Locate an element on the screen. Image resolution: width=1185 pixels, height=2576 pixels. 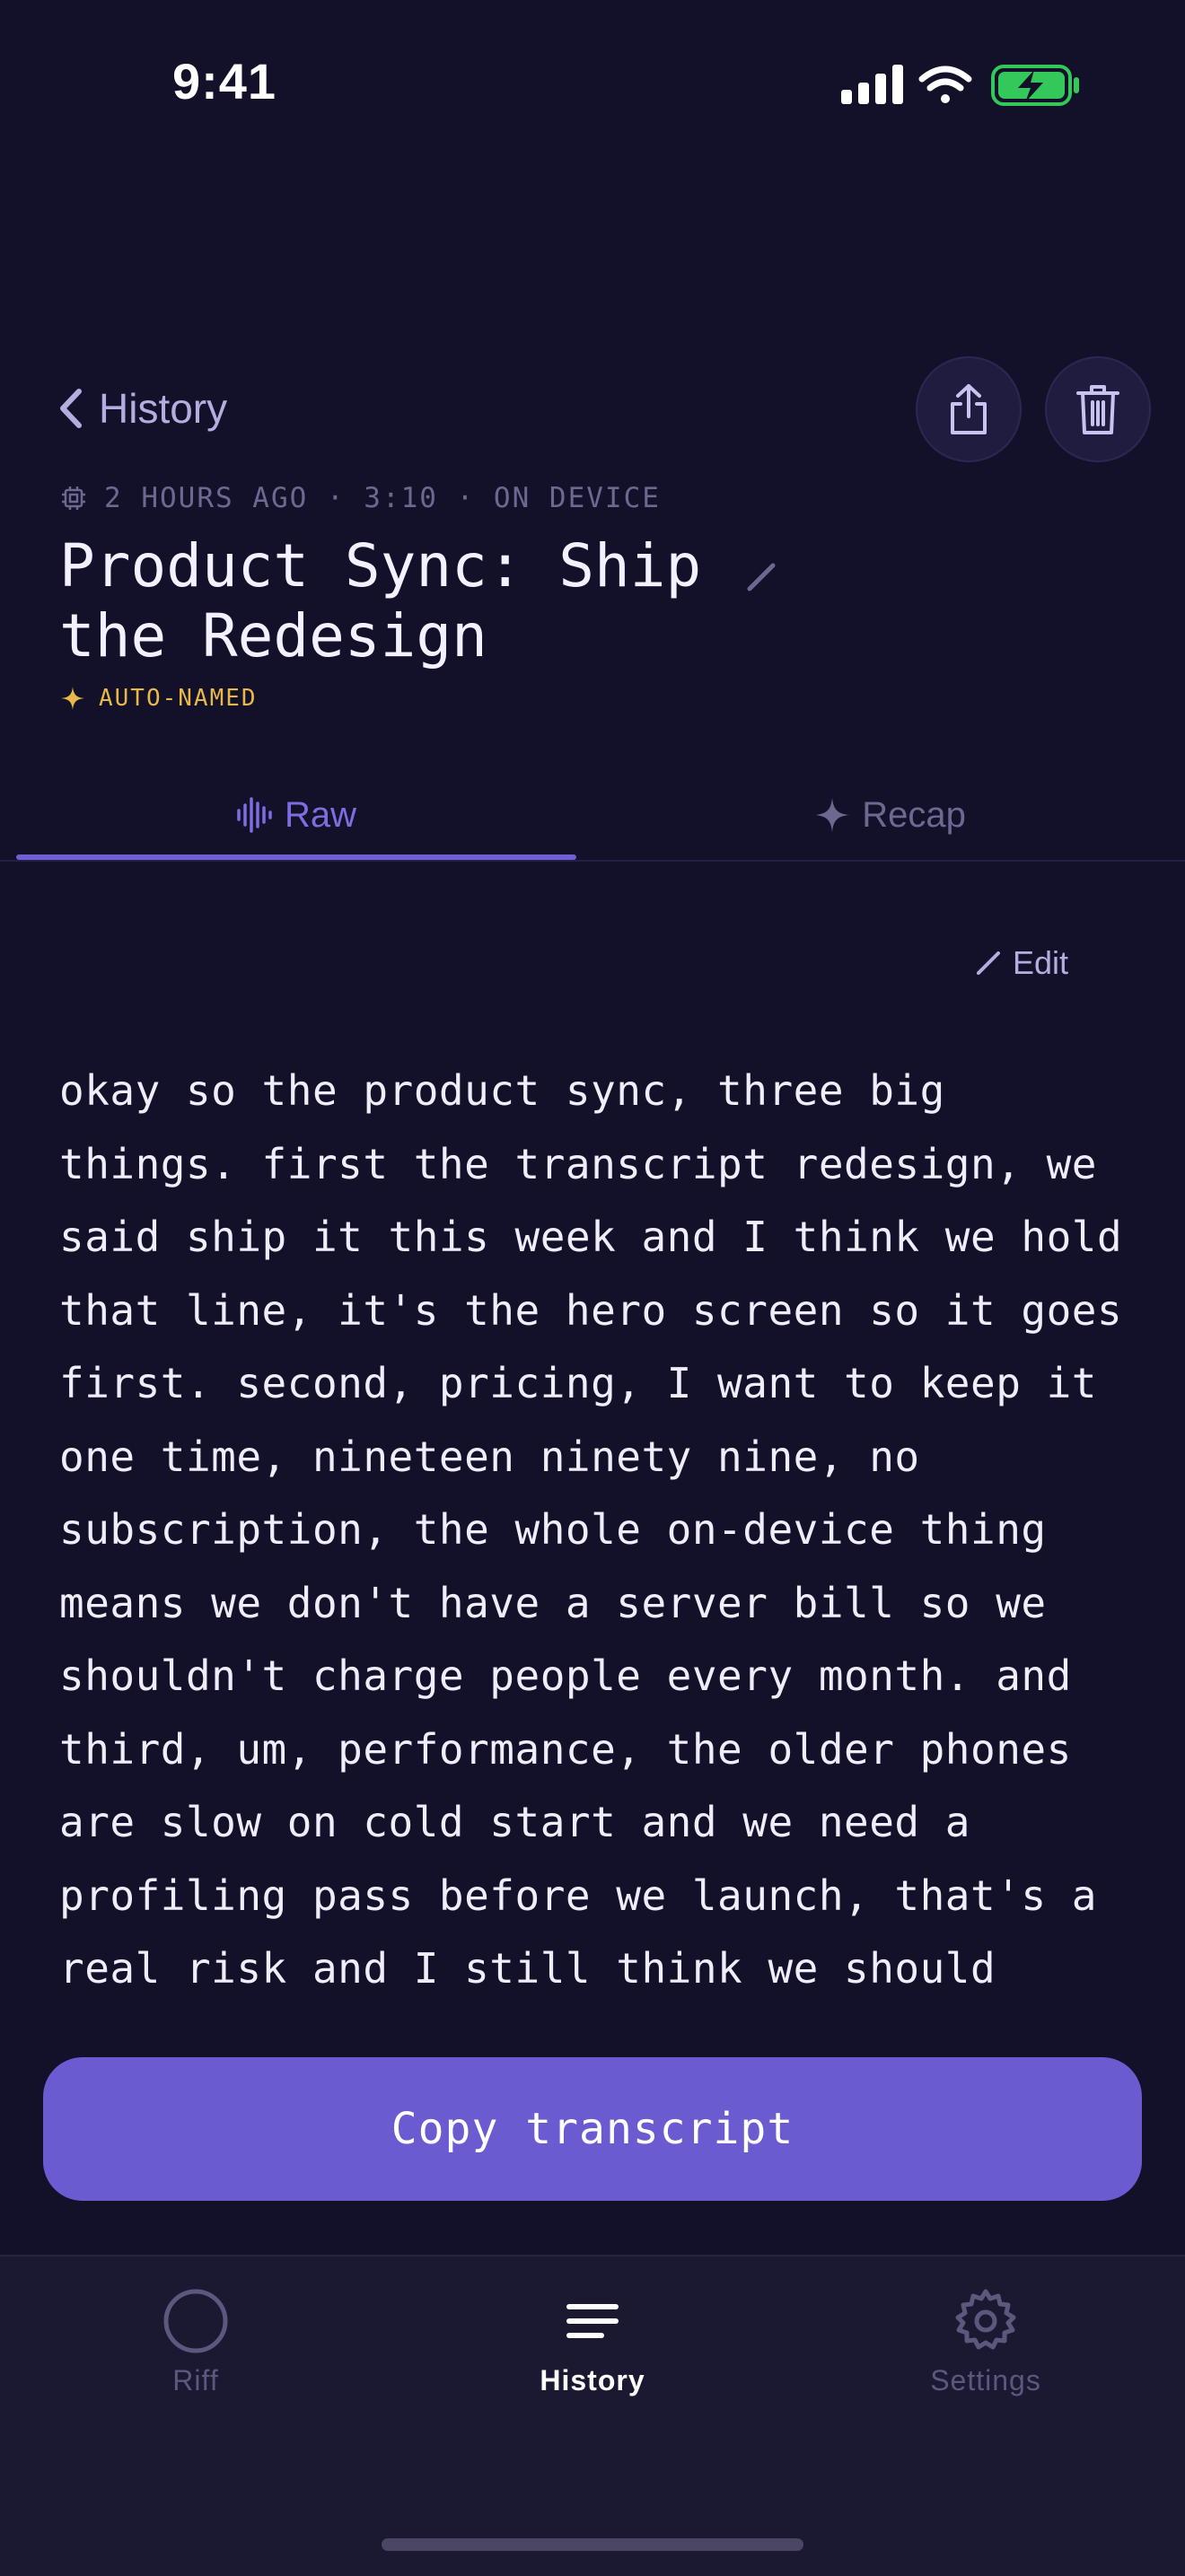
meta-text: 2 HOURS AGO · 3:10 · ON DEVICE is located at coordinates (382, 498).